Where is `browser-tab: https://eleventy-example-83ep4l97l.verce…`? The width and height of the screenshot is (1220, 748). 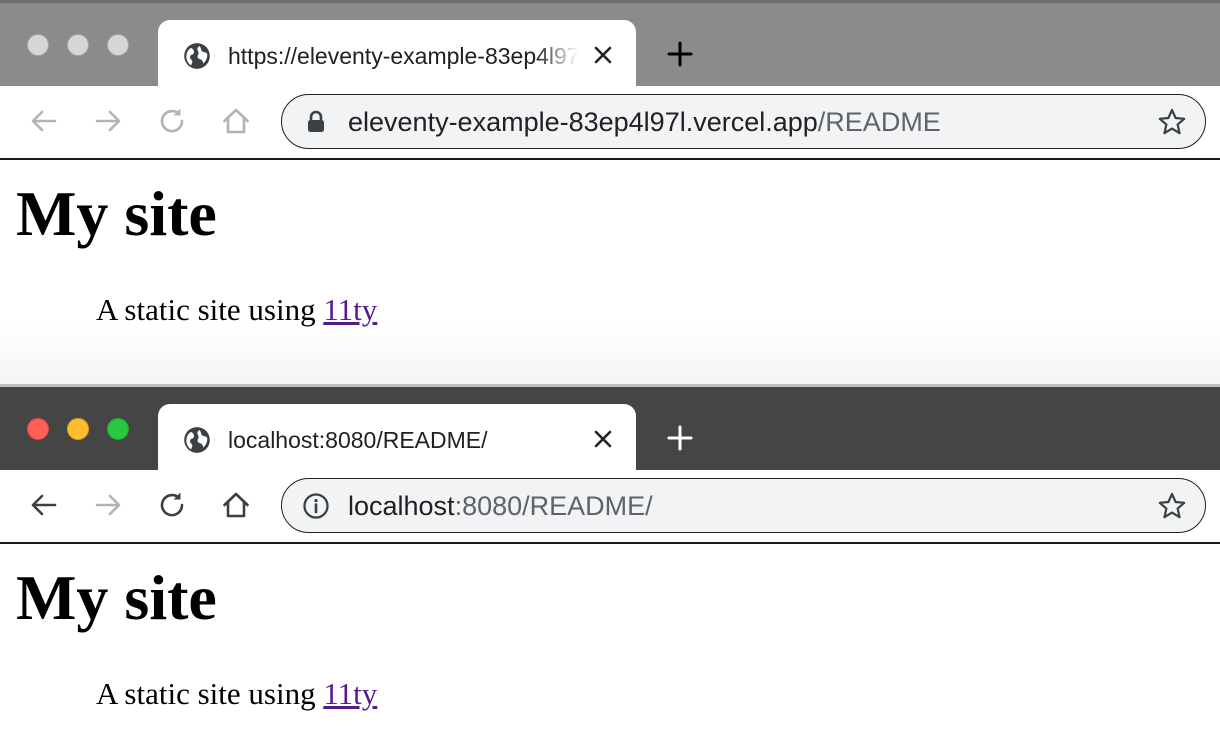 browser-tab: https://eleventy-example-83ep4l97l.verce… is located at coordinates (397, 54).